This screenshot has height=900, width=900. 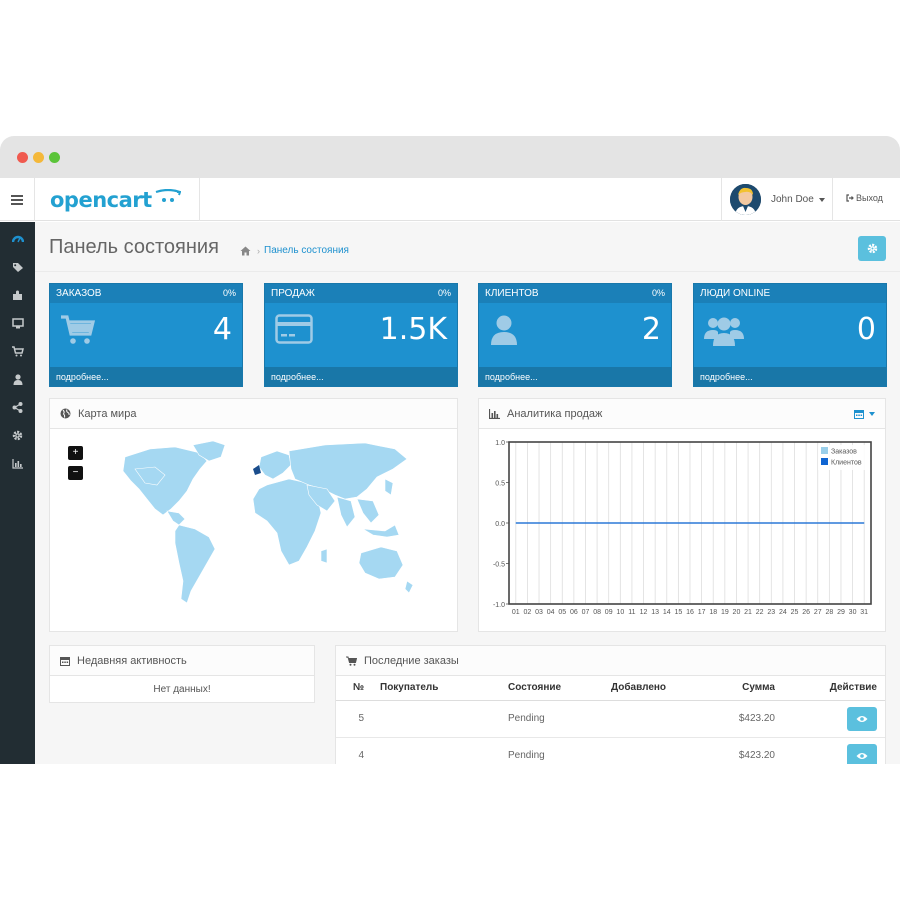 I want to click on y-tick-label: 1.0, so click(x=500, y=443).